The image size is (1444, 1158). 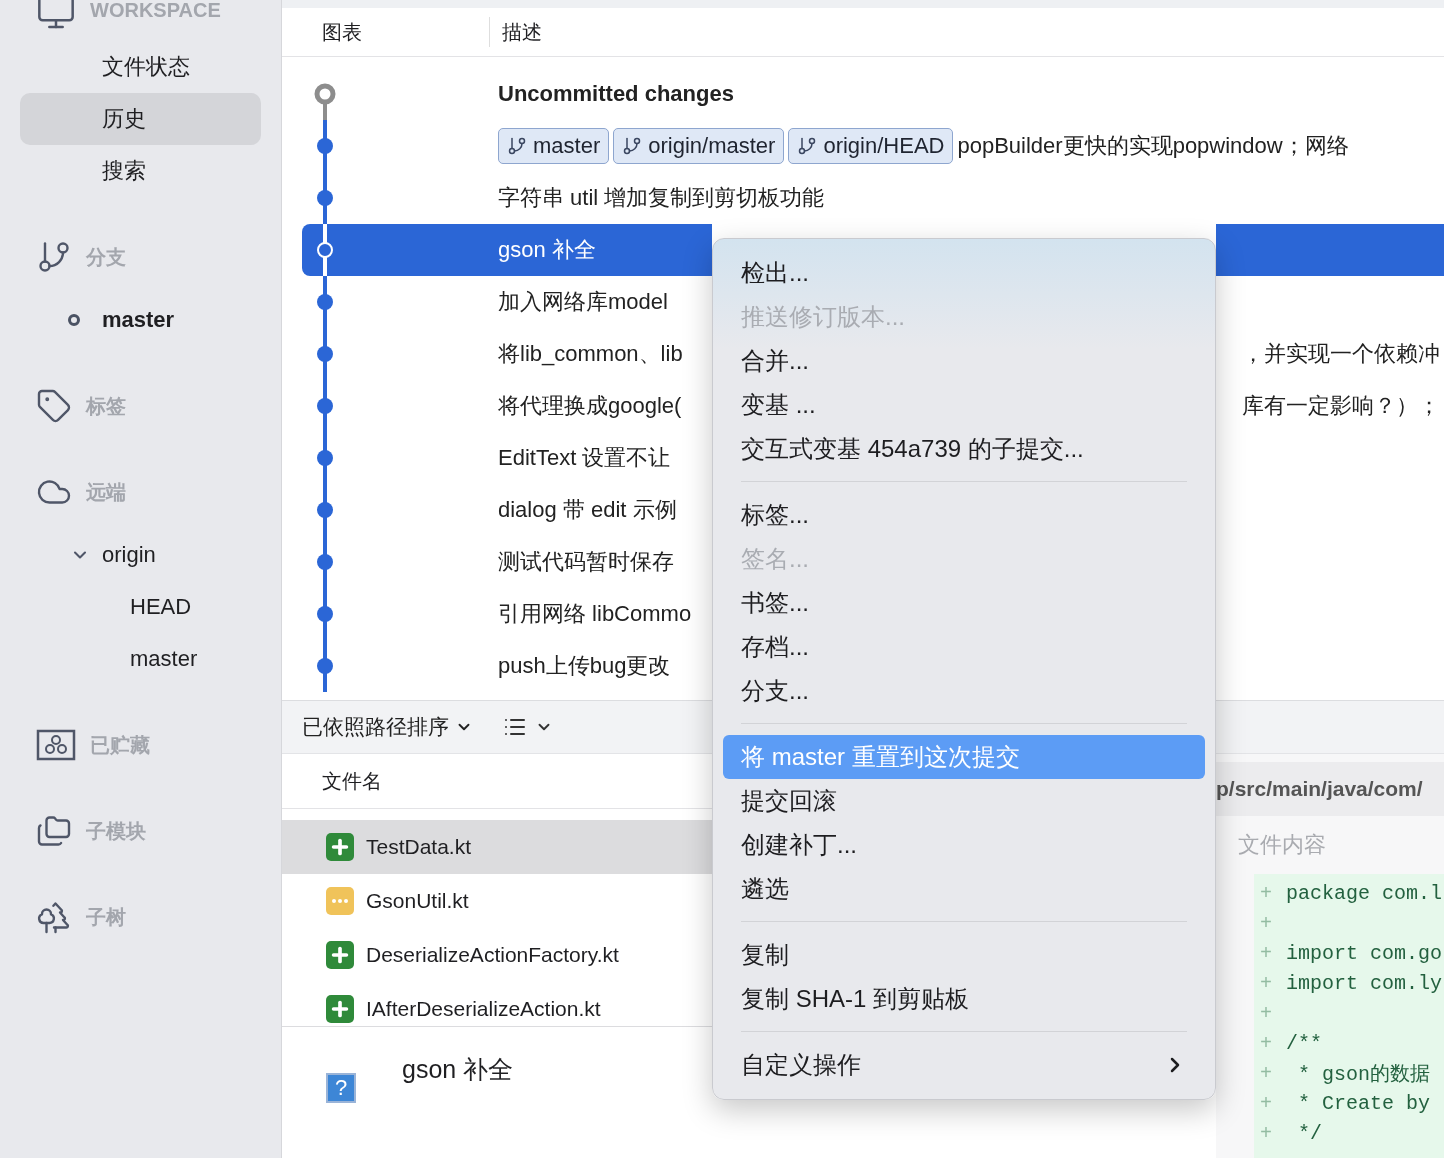 What do you see at coordinates (1153, 146) in the screenshot?
I see `commit-description: popBuilder更快的实现popwindow；网络` at bounding box center [1153, 146].